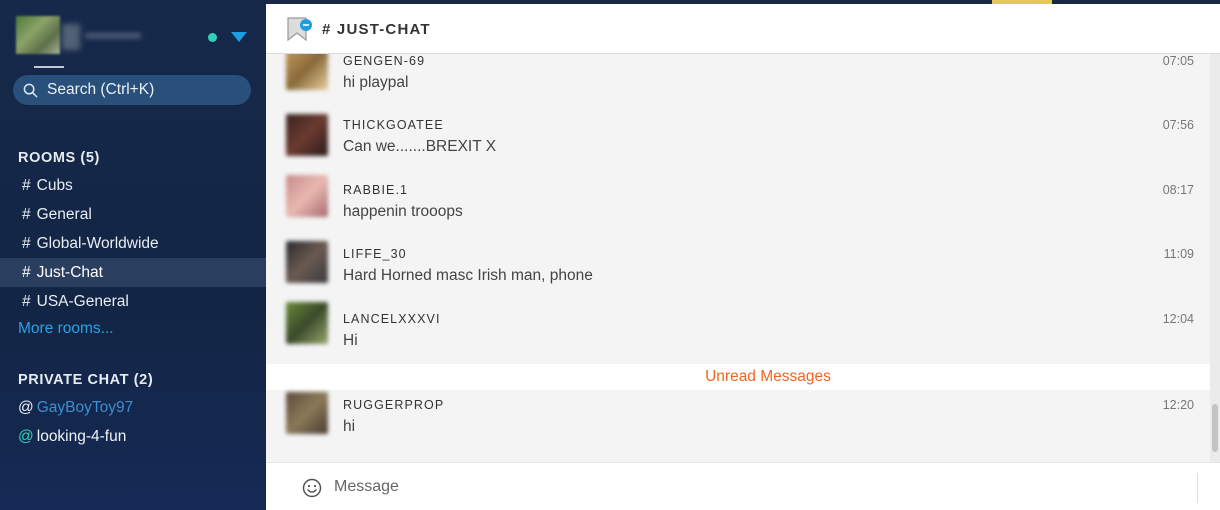  I want to click on room-flag-icon, so click(299, 30).